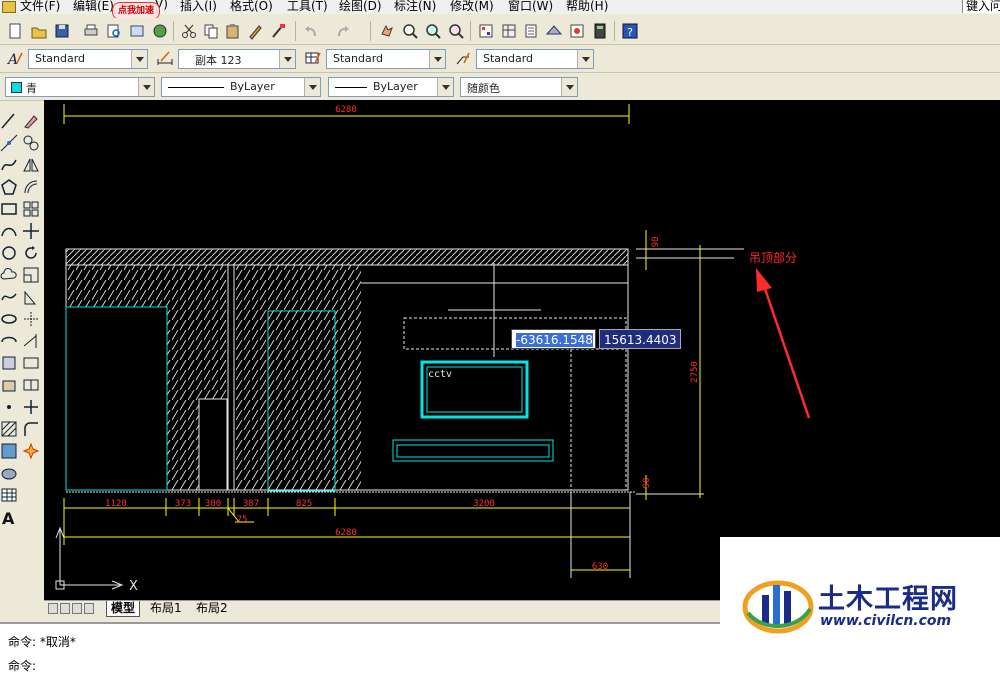 The height and width of the screenshot is (675, 1000). I want to click on menu-edit: 编辑(E), so click(93, 7).